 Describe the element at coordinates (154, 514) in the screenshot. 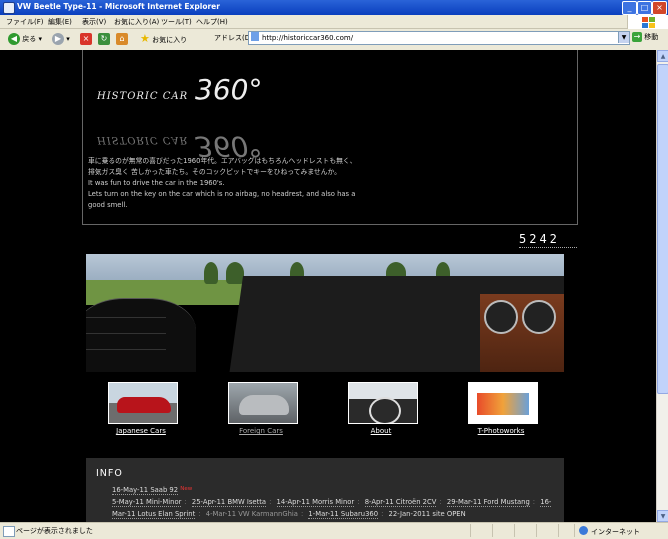

I see `info-link: Mar-11 Lotus Elan Sprint` at that location.